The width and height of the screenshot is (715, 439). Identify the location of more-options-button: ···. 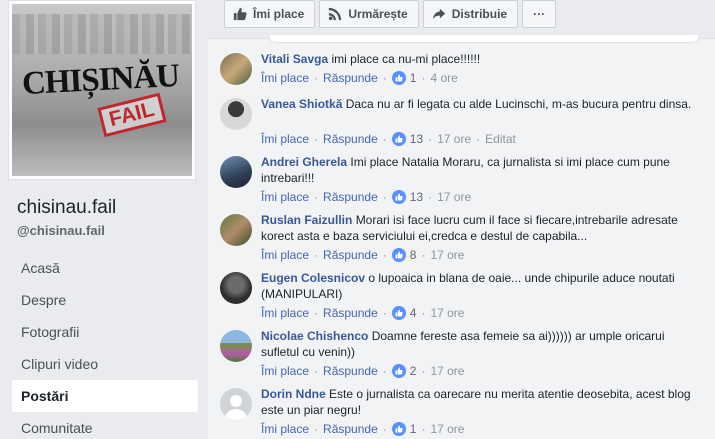
(539, 14).